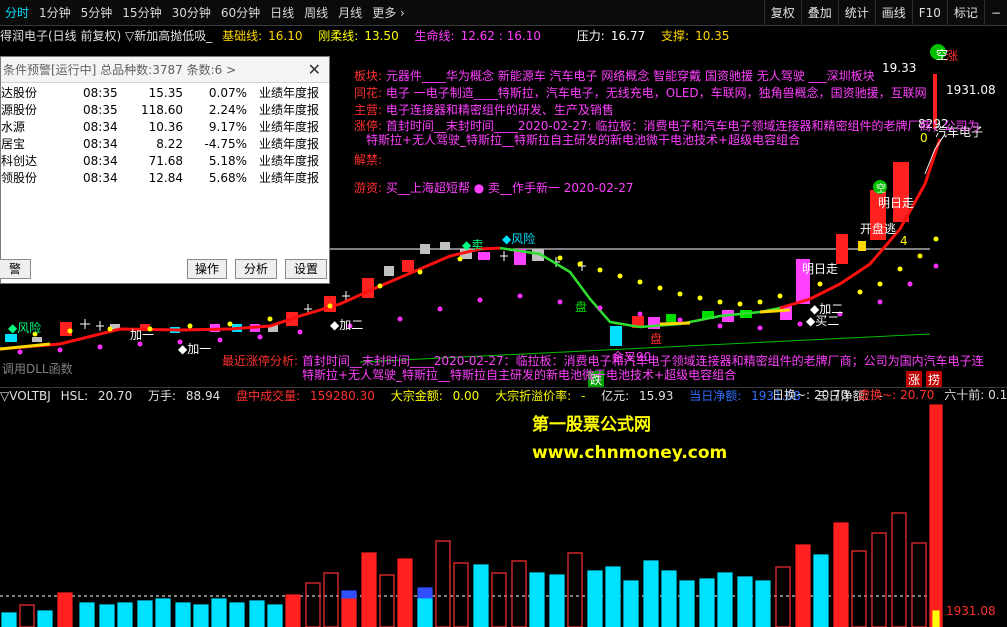 The image size is (1007, 627). What do you see at coordinates (55, 13) in the screenshot?
I see `tab-1min: 1分钟` at bounding box center [55, 13].